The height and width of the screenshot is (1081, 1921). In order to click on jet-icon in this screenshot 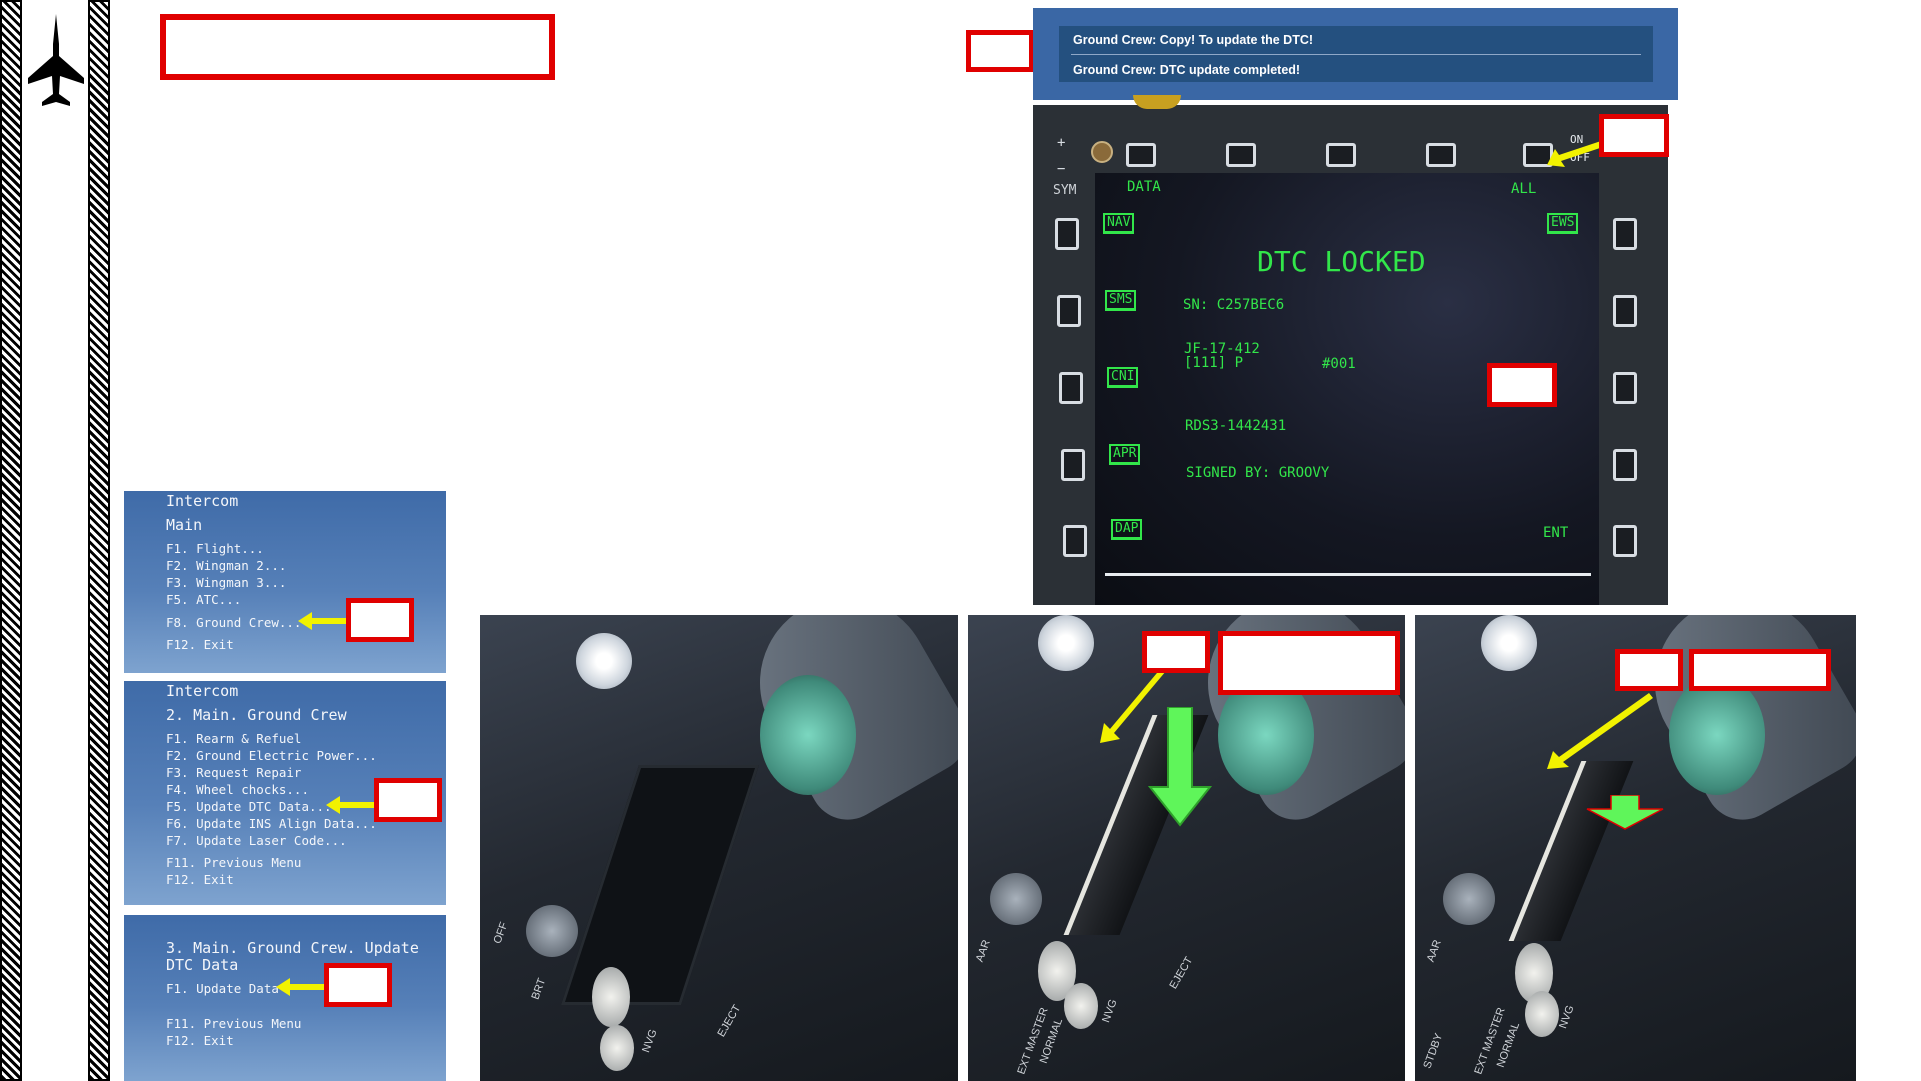, I will do `click(56, 61)`.